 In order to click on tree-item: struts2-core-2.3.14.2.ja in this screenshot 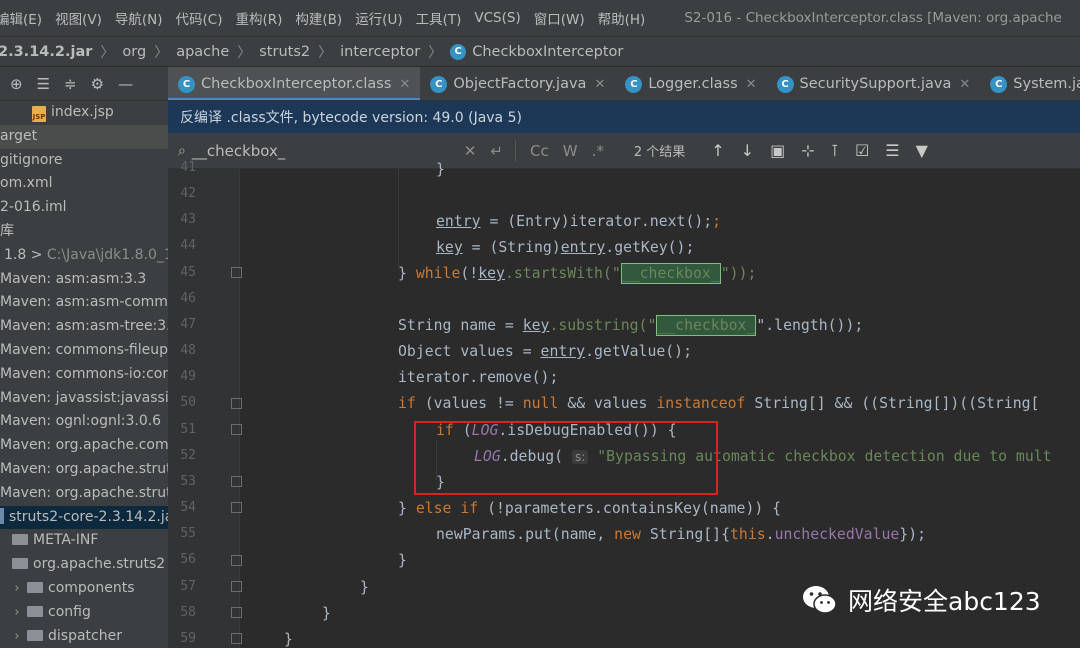, I will do `click(84, 517)`.